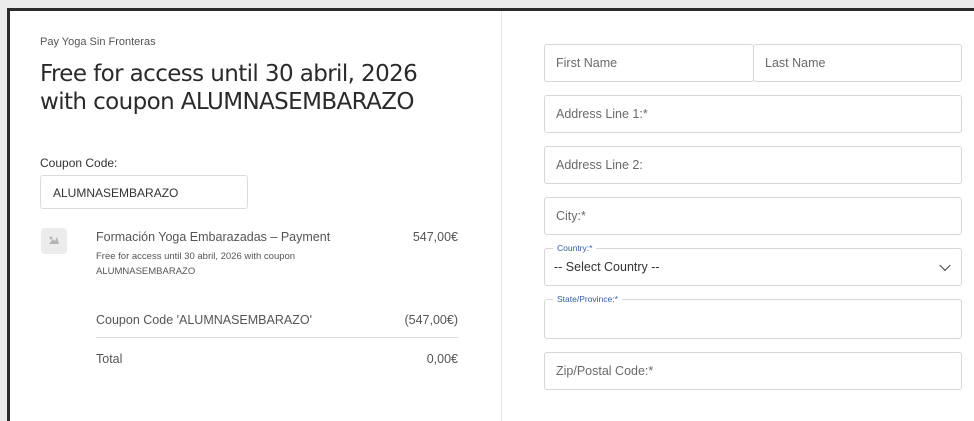  Describe the element at coordinates (753, 165) in the screenshot. I see `address-line2-field: Address Line 2:` at that location.